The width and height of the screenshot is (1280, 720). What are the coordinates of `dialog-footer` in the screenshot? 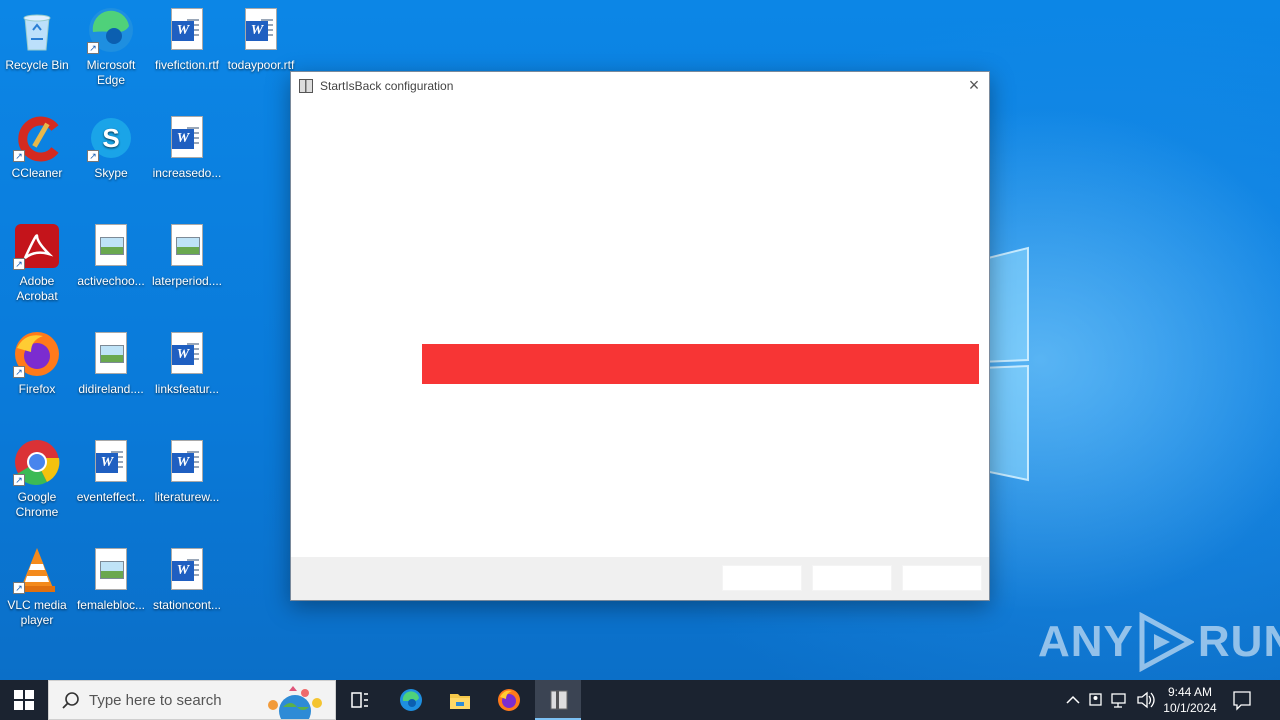 It's located at (640, 578).